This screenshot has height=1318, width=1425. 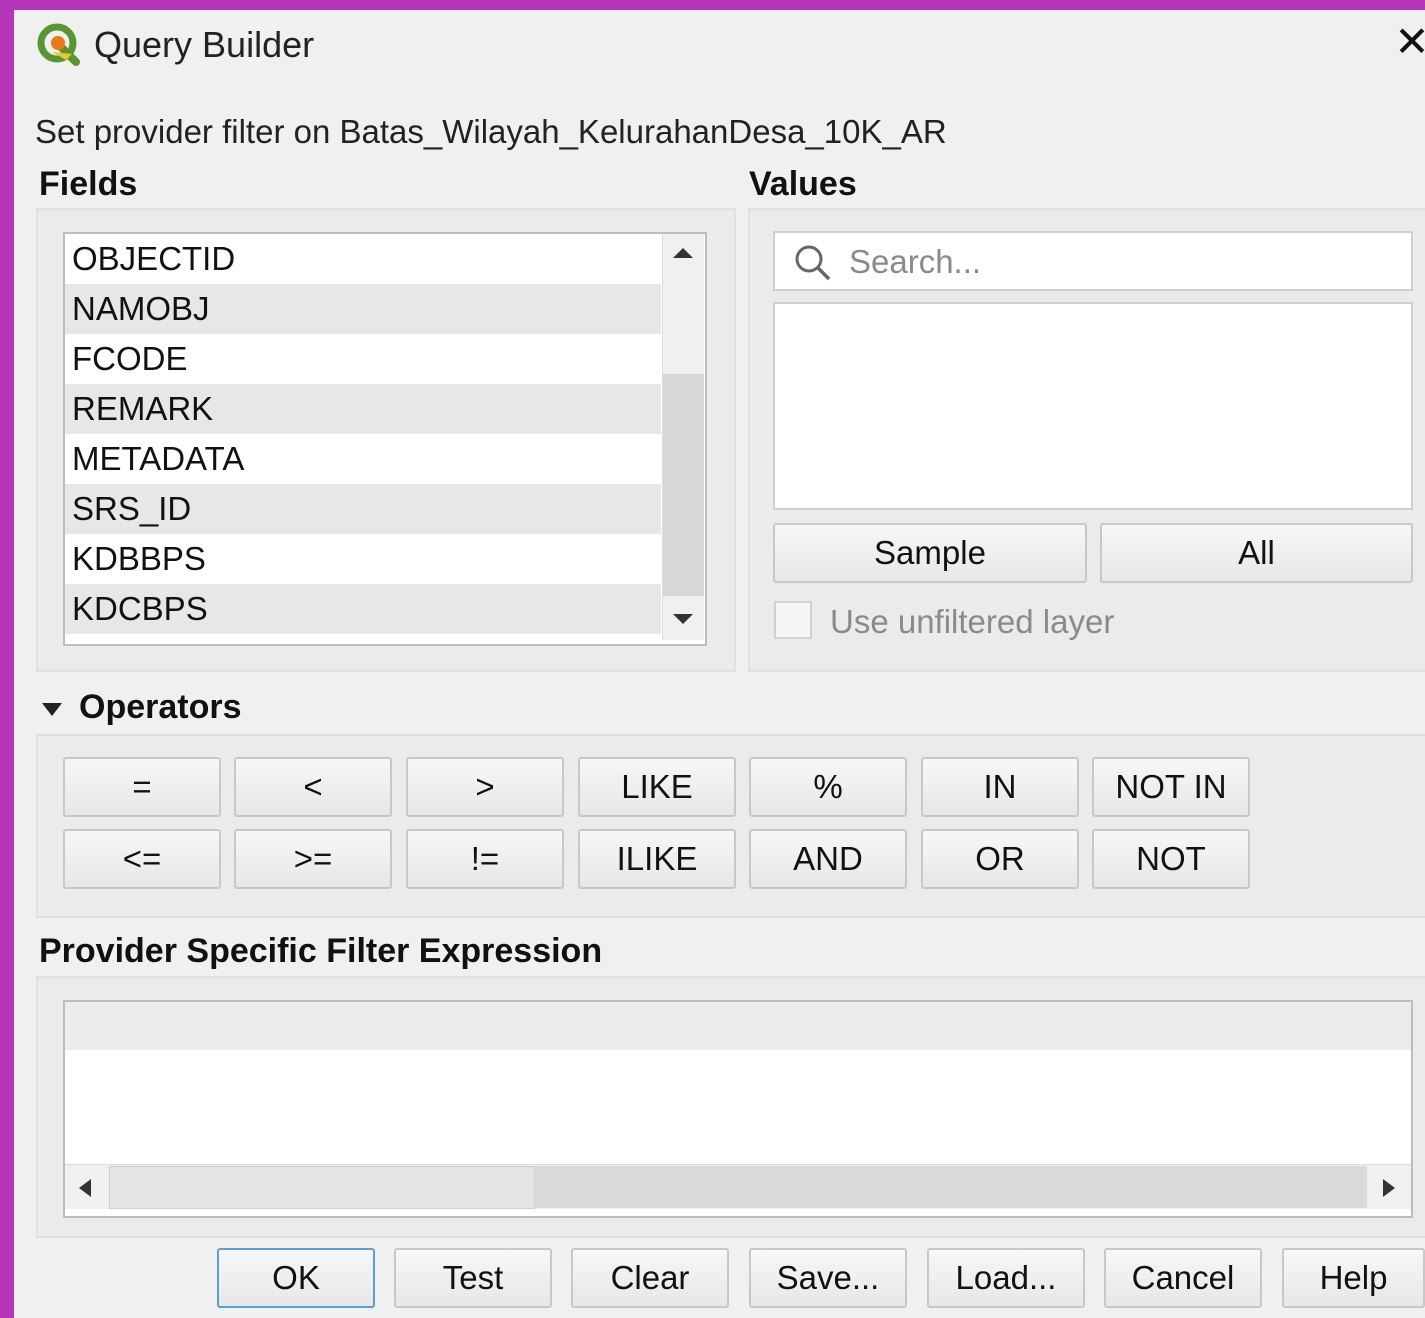 I want to click on test-button: Test, so click(x=473, y=1278).